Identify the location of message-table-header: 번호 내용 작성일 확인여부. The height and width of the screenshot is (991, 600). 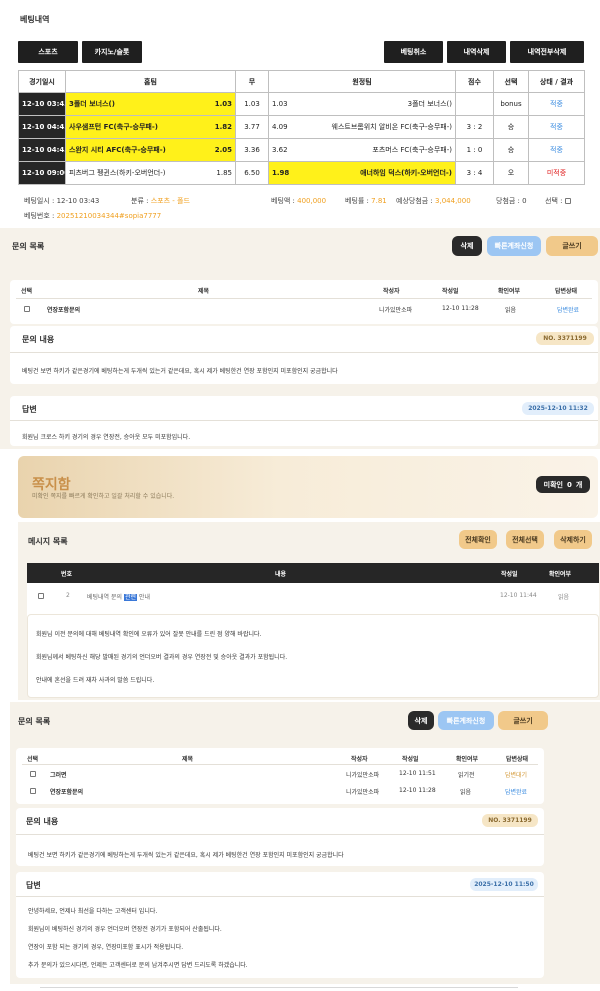
(313, 573).